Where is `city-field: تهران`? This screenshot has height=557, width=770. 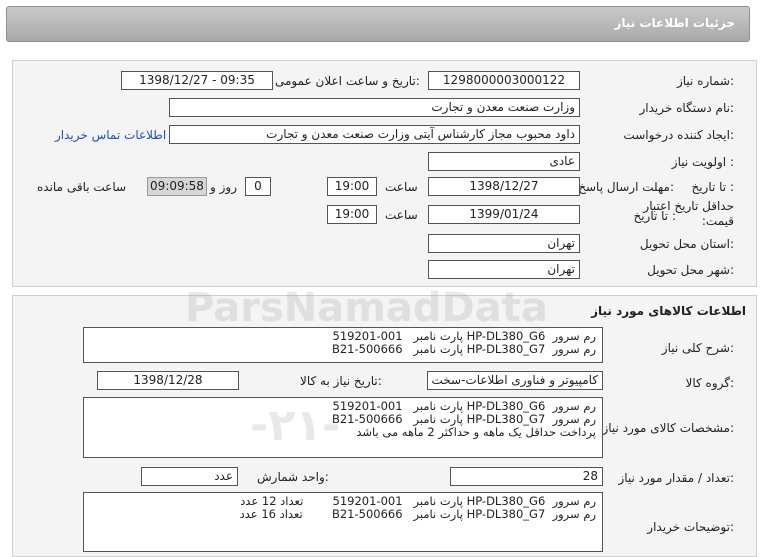 city-field: تهران is located at coordinates (504, 269).